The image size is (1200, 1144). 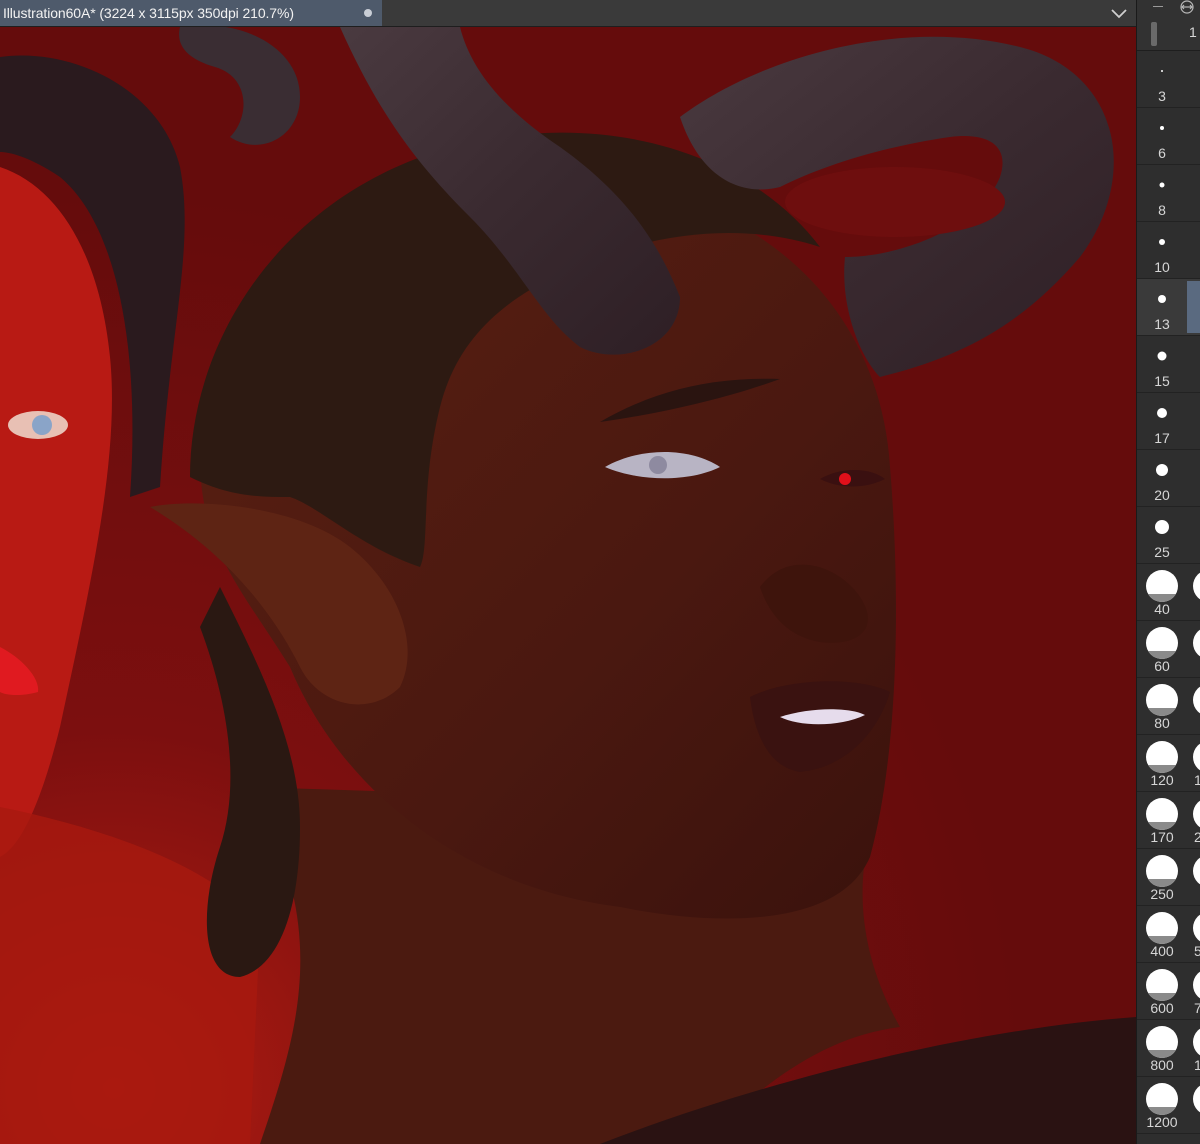 What do you see at coordinates (1162, 1008) in the screenshot?
I see `brush-size-label: 600` at bounding box center [1162, 1008].